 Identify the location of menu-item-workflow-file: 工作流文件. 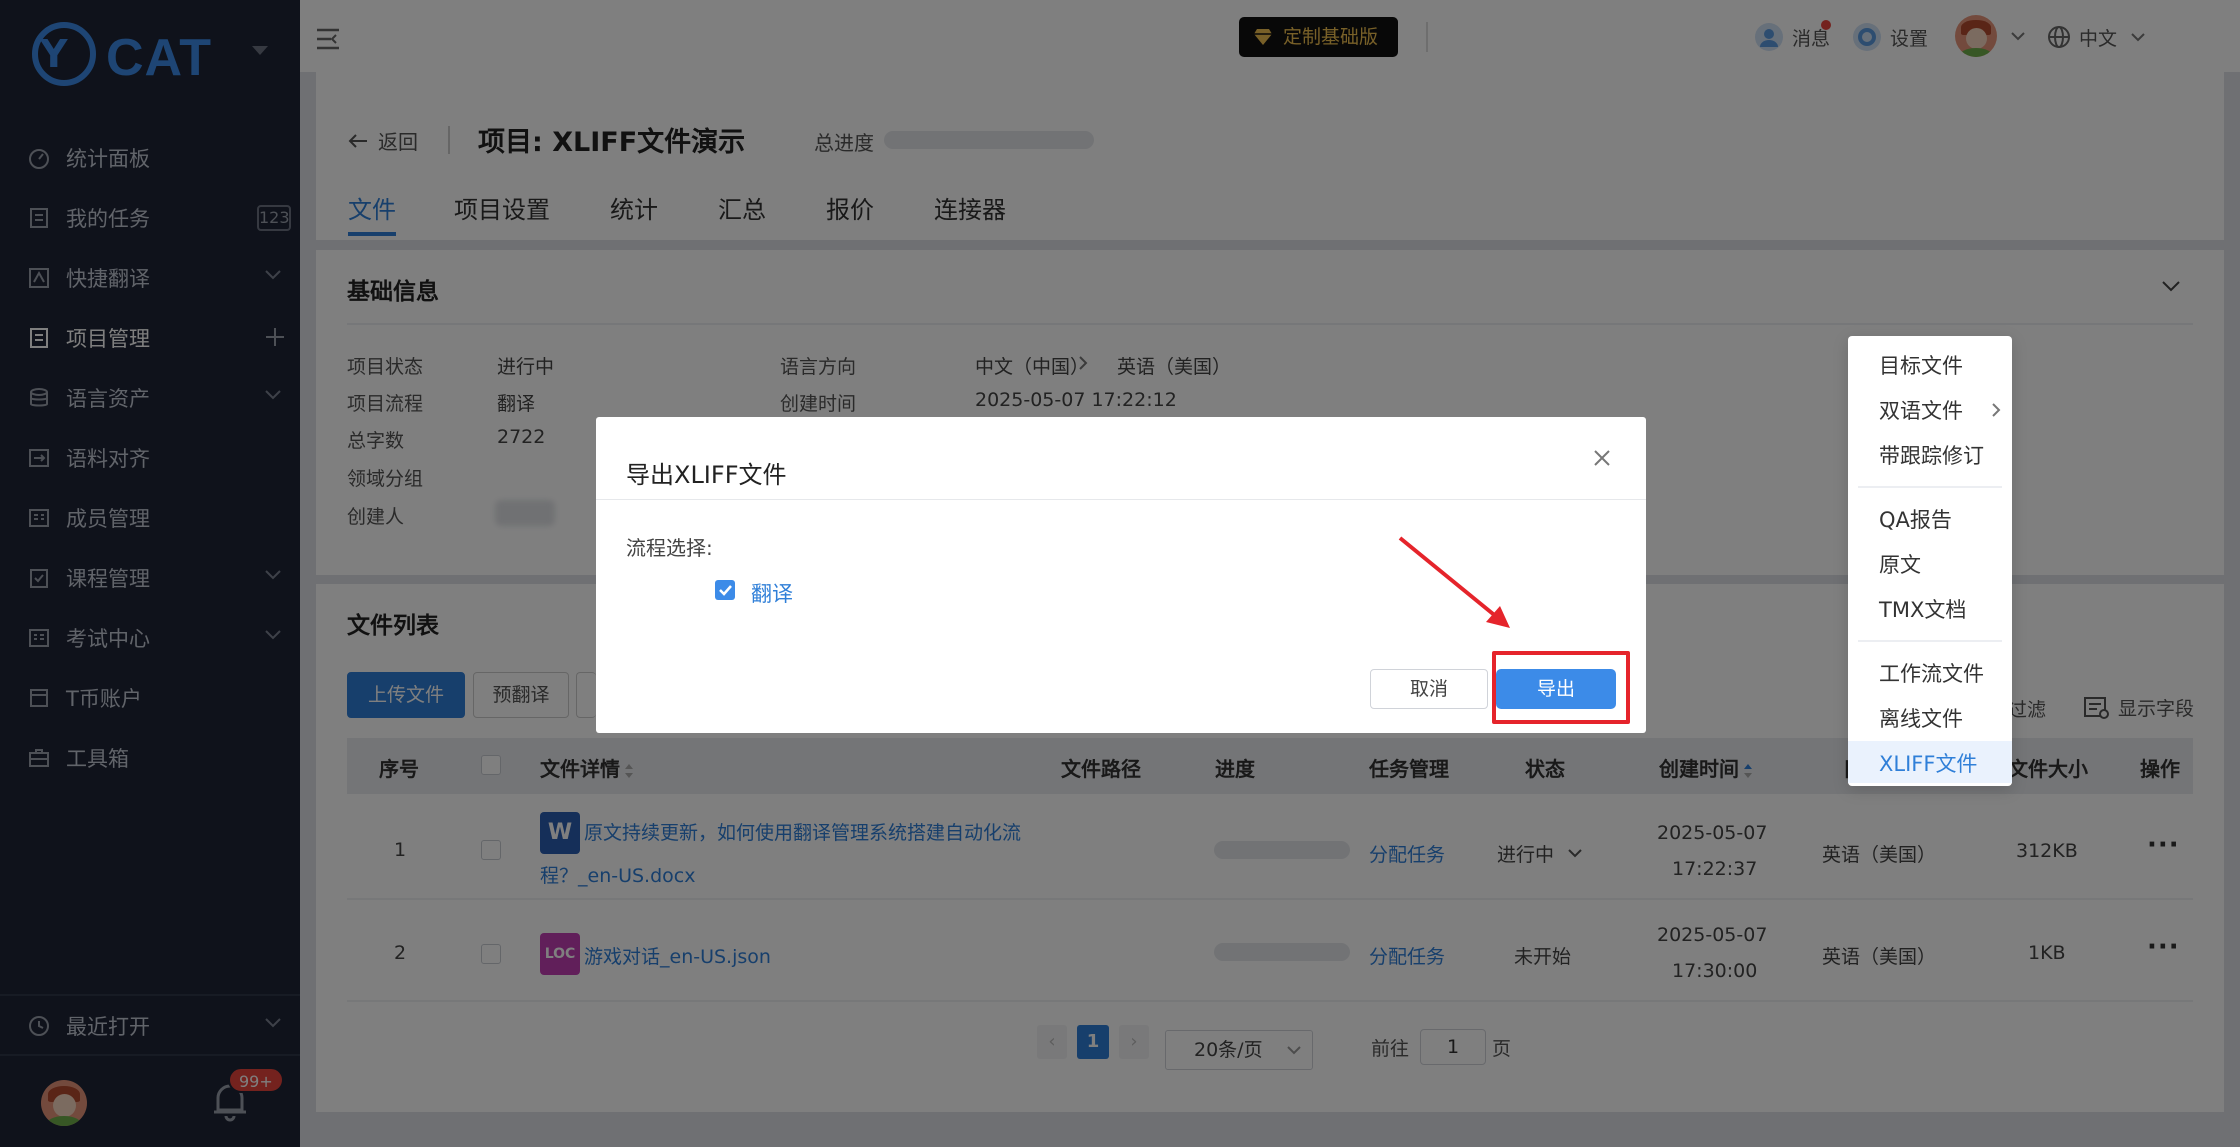
(1931, 673).